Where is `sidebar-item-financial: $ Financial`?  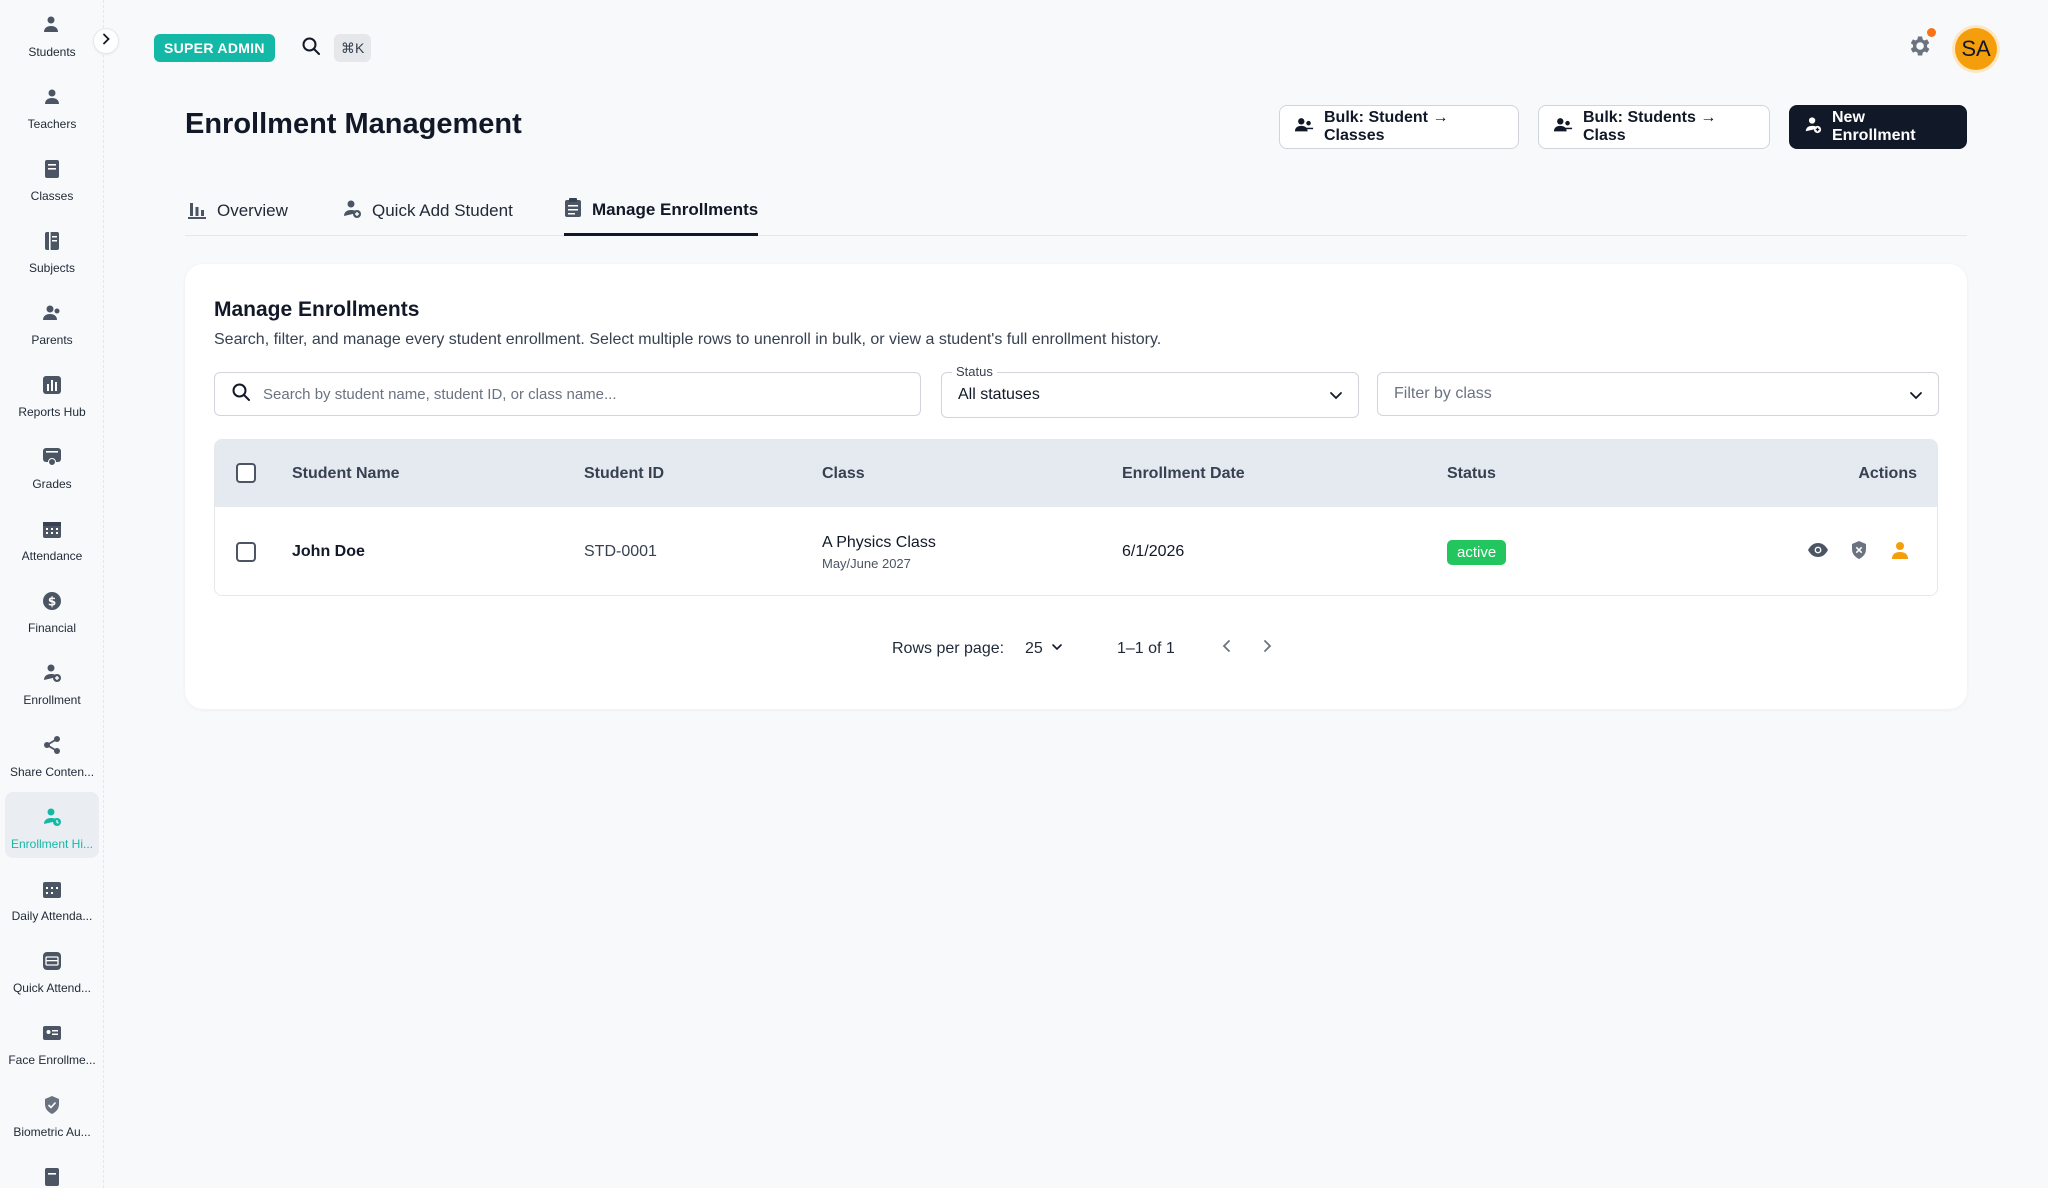
sidebar-item-financial: $ Financial is located at coordinates (52, 609).